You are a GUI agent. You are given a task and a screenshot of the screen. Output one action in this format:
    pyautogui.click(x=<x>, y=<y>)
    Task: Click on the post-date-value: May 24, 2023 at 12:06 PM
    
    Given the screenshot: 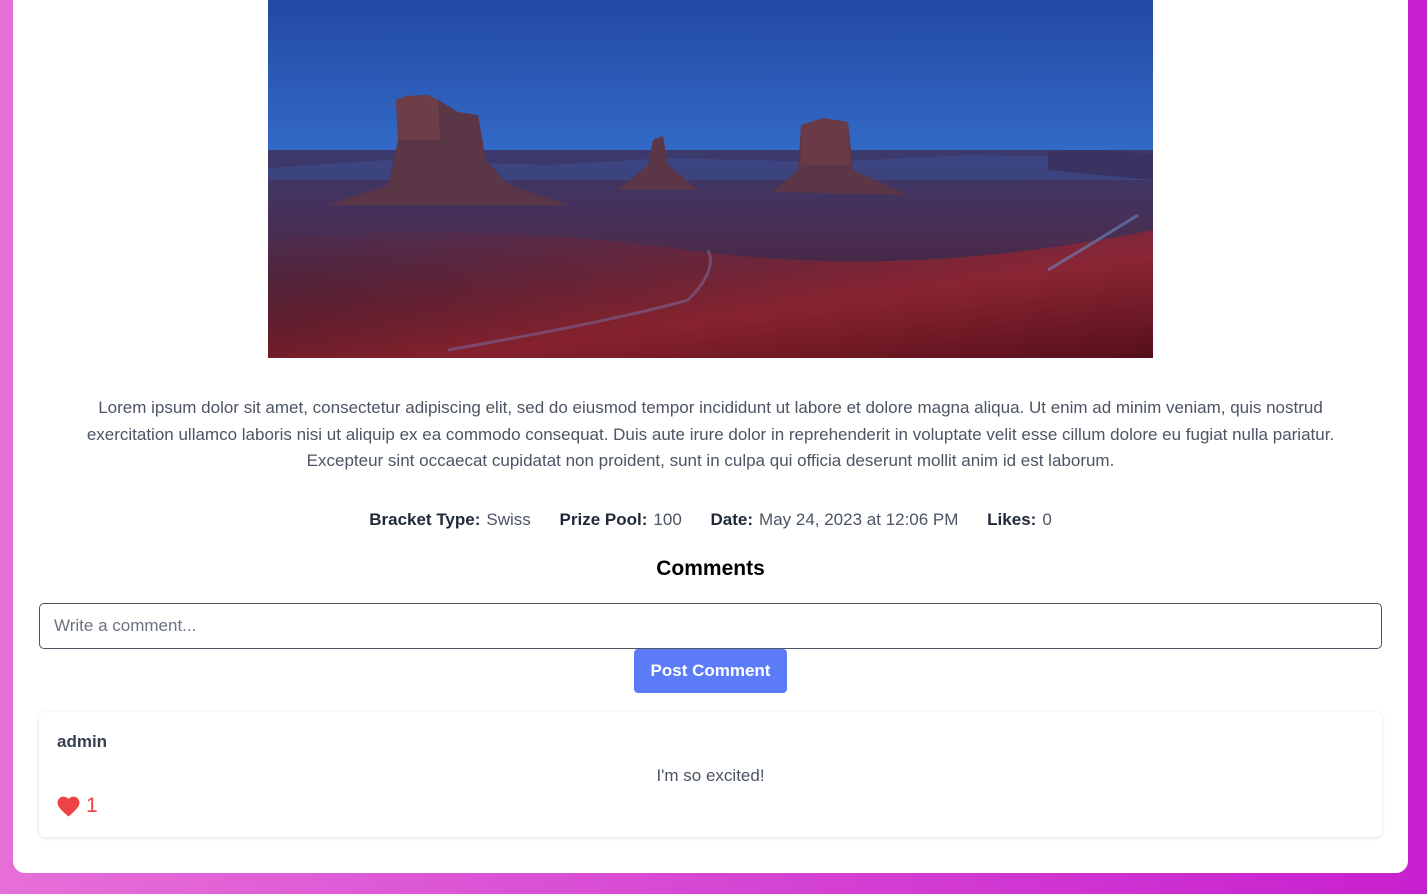 What is the action you would take?
    pyautogui.click(x=859, y=519)
    